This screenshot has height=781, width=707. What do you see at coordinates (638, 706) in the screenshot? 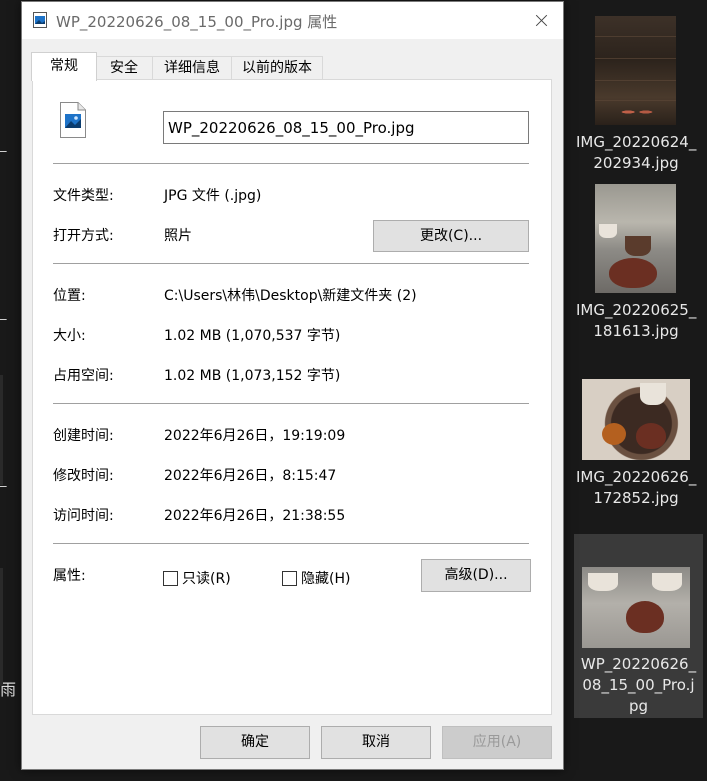
I see `file-name-line: pg` at bounding box center [638, 706].